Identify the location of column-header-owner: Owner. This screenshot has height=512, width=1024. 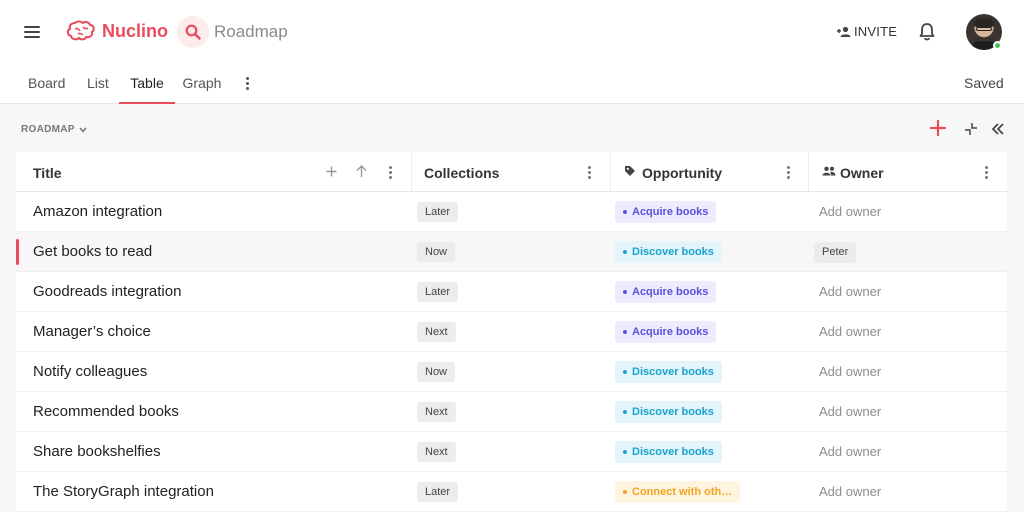
(908, 172).